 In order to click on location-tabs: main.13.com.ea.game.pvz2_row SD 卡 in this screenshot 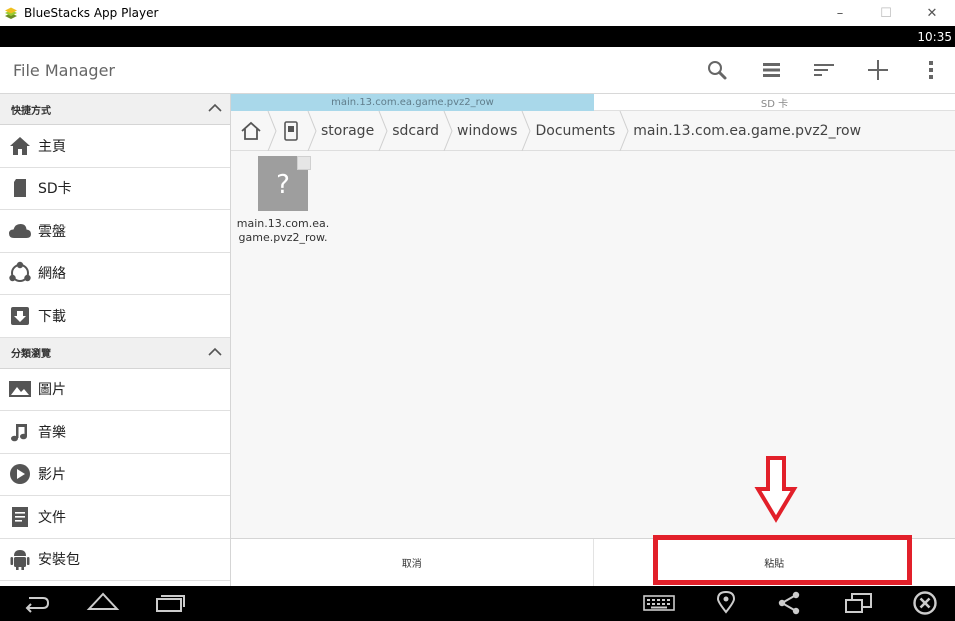, I will do `click(593, 102)`.